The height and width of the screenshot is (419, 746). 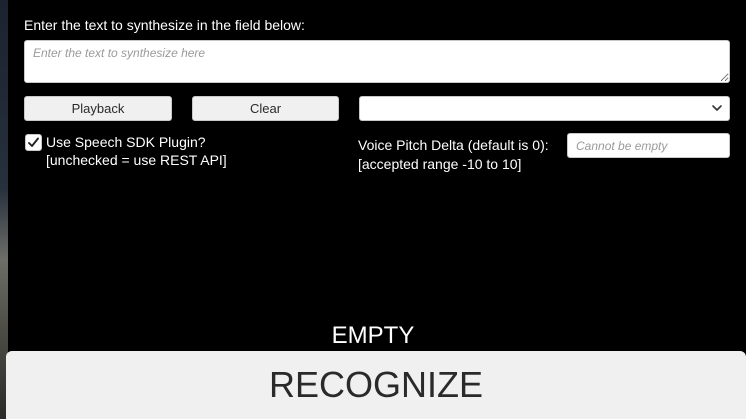 What do you see at coordinates (373, 335) in the screenshot?
I see `status-text: EMPTY` at bounding box center [373, 335].